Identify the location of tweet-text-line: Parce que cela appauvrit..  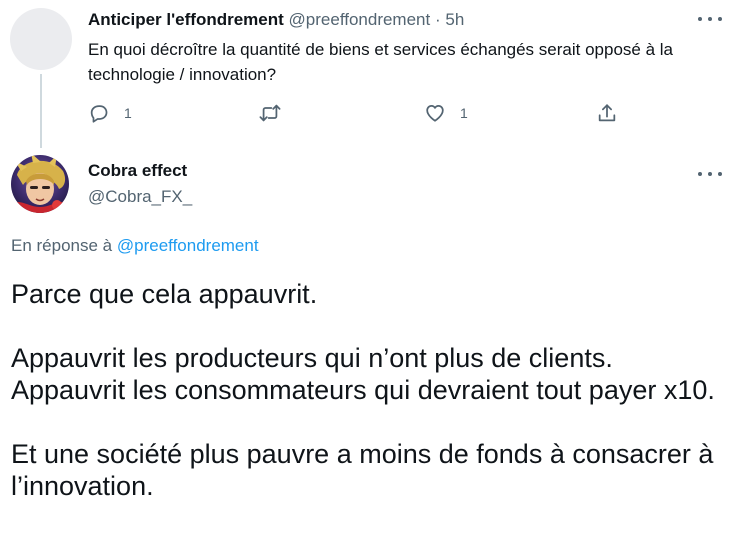
(164, 294).